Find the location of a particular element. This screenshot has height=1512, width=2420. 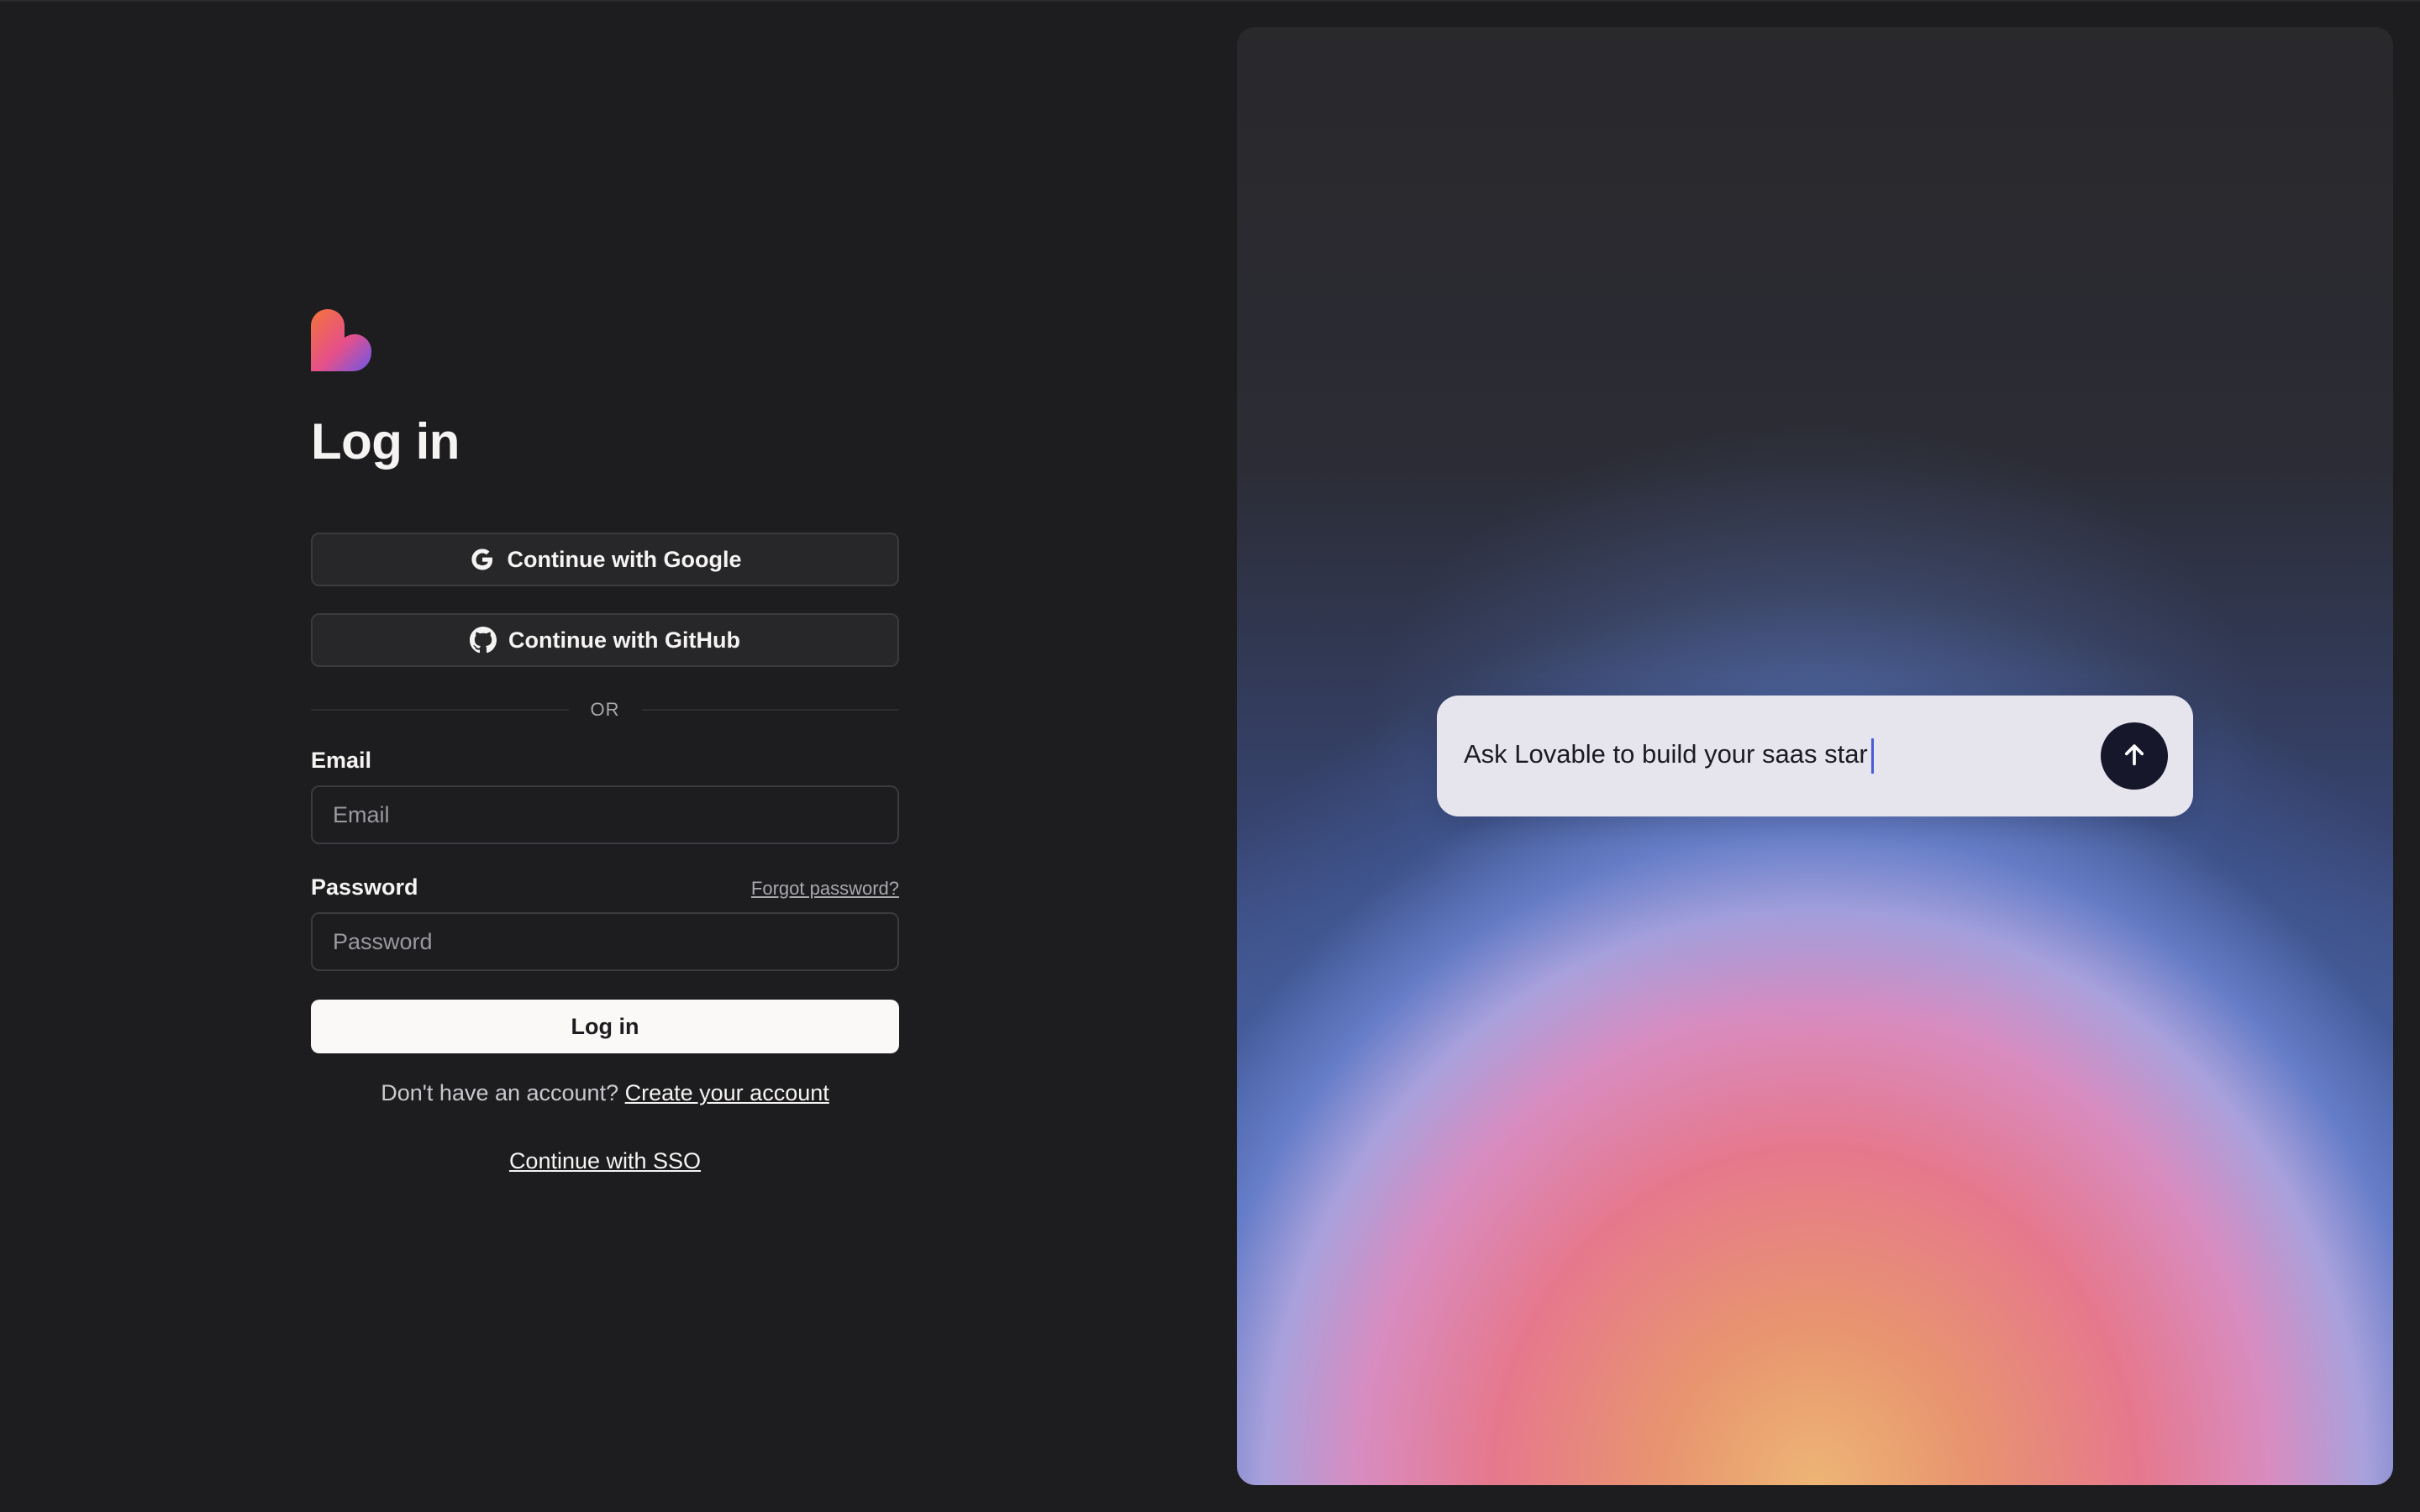

sso-row: Continue with SSO is located at coordinates (605, 1161).